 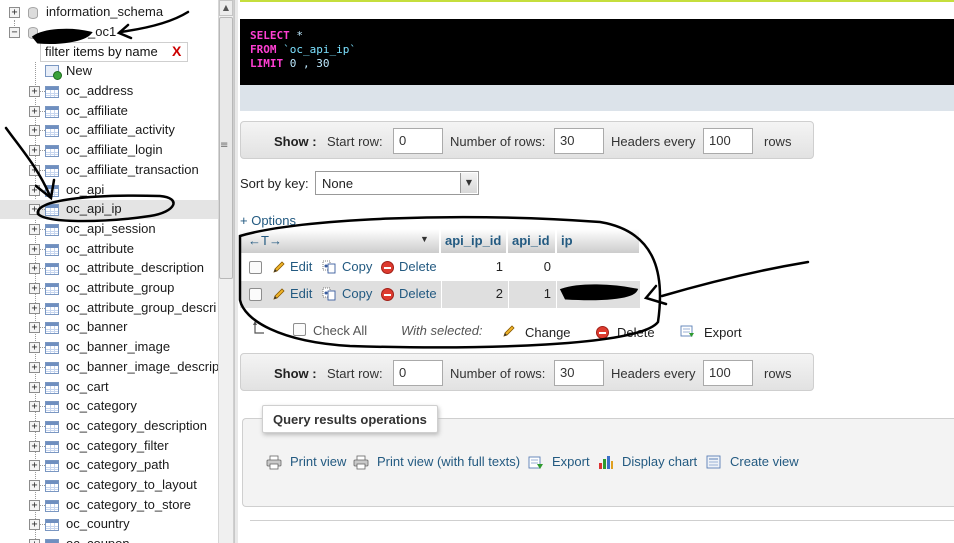 I want to click on copy-link: Copy, so click(x=357, y=266).